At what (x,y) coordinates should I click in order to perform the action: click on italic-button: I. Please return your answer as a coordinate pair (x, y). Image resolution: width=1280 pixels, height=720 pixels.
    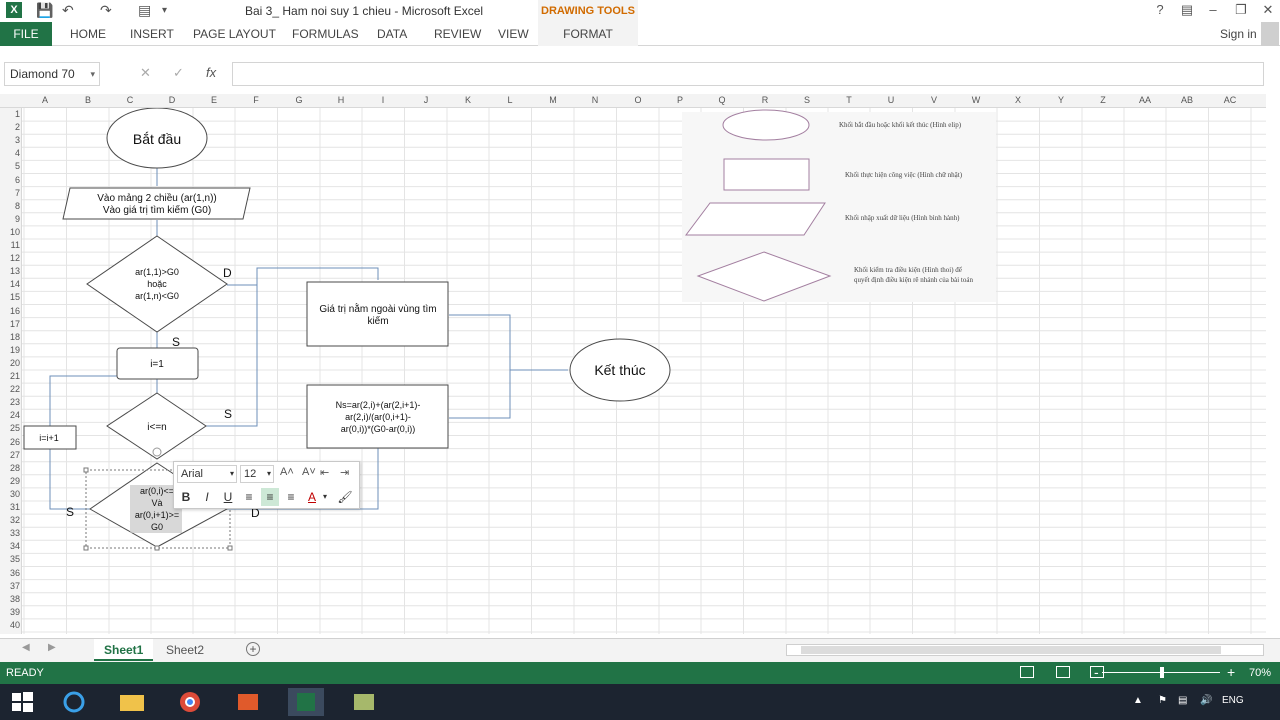
    Looking at the image, I should click on (207, 497).